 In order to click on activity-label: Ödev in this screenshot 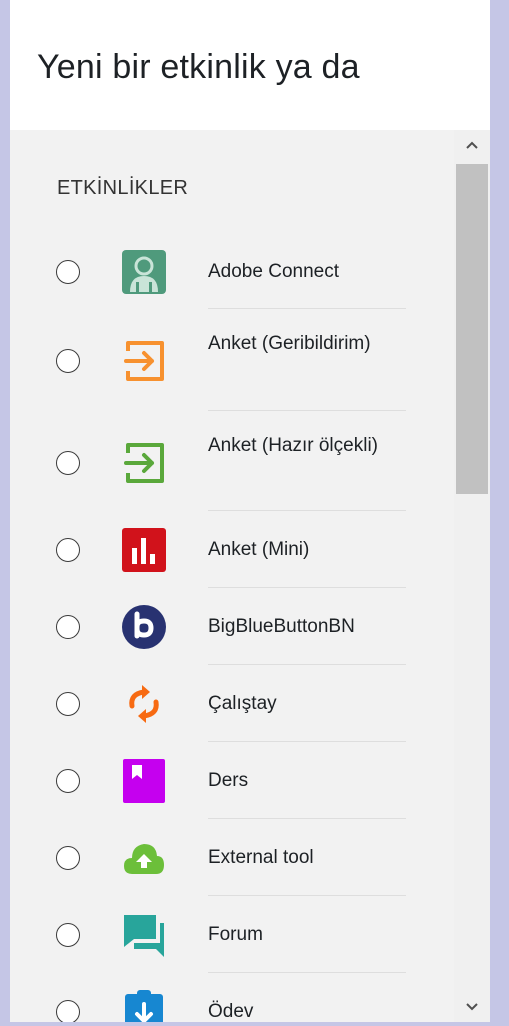, I will do `click(231, 1011)`.